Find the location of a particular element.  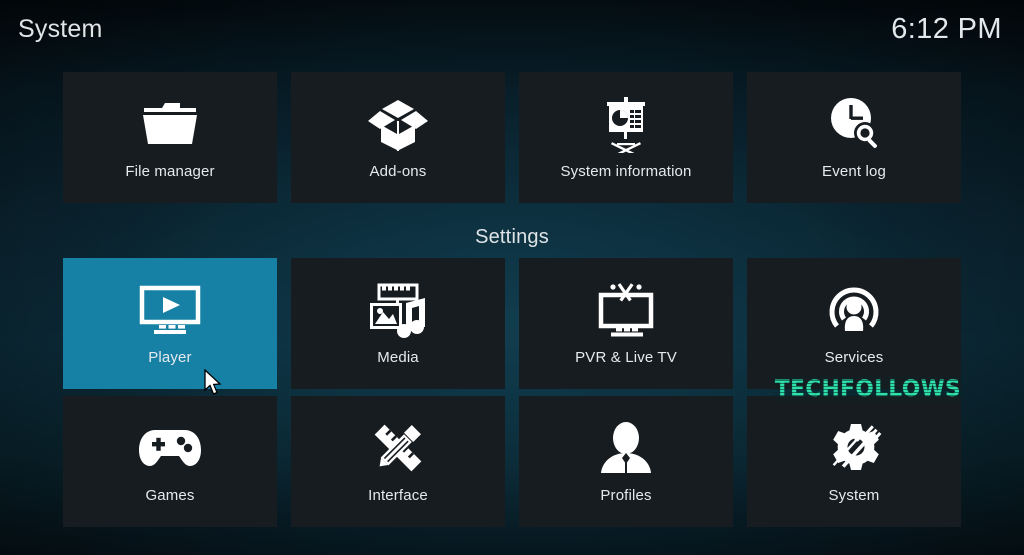

tile-services: Services is located at coordinates (854, 323).